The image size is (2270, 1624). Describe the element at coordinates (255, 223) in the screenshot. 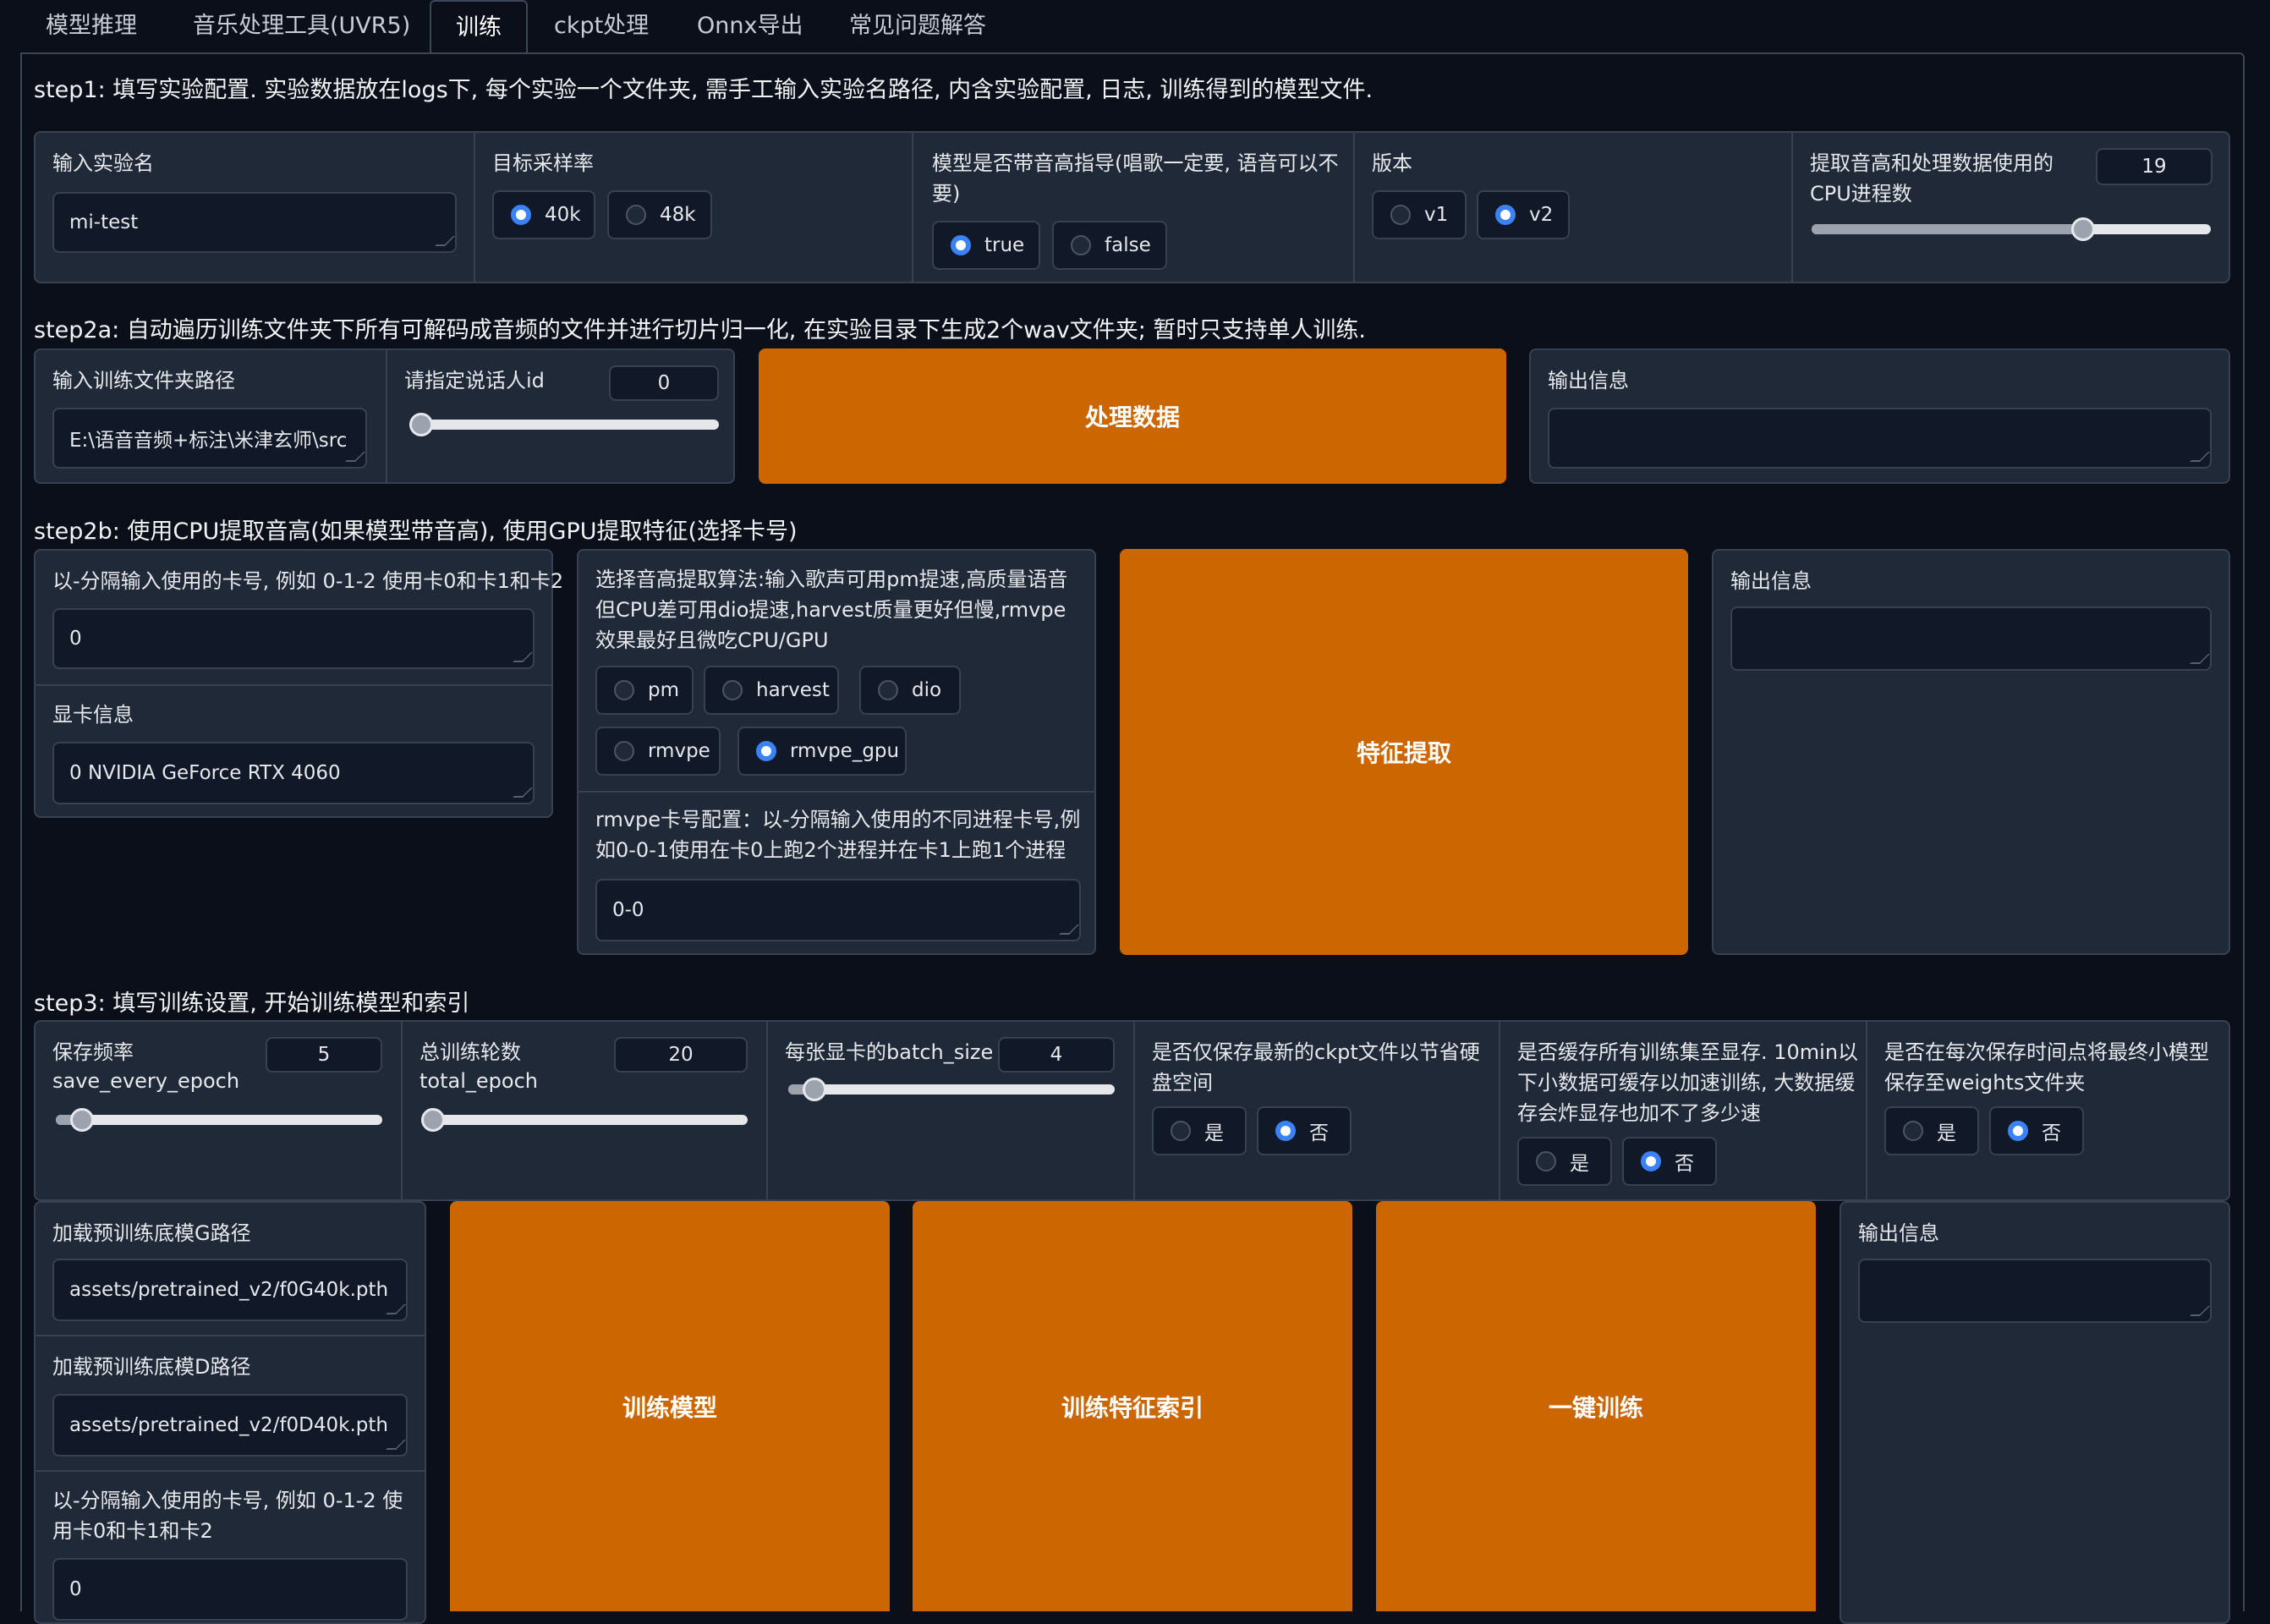

I see `exp-name-input: mi-test` at that location.